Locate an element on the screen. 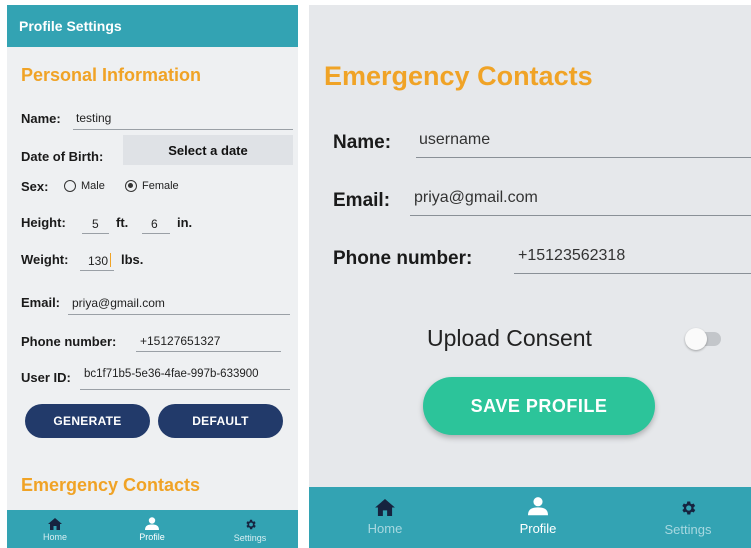 This screenshot has width=751, height=548. contact-email-underline is located at coordinates (580, 215).